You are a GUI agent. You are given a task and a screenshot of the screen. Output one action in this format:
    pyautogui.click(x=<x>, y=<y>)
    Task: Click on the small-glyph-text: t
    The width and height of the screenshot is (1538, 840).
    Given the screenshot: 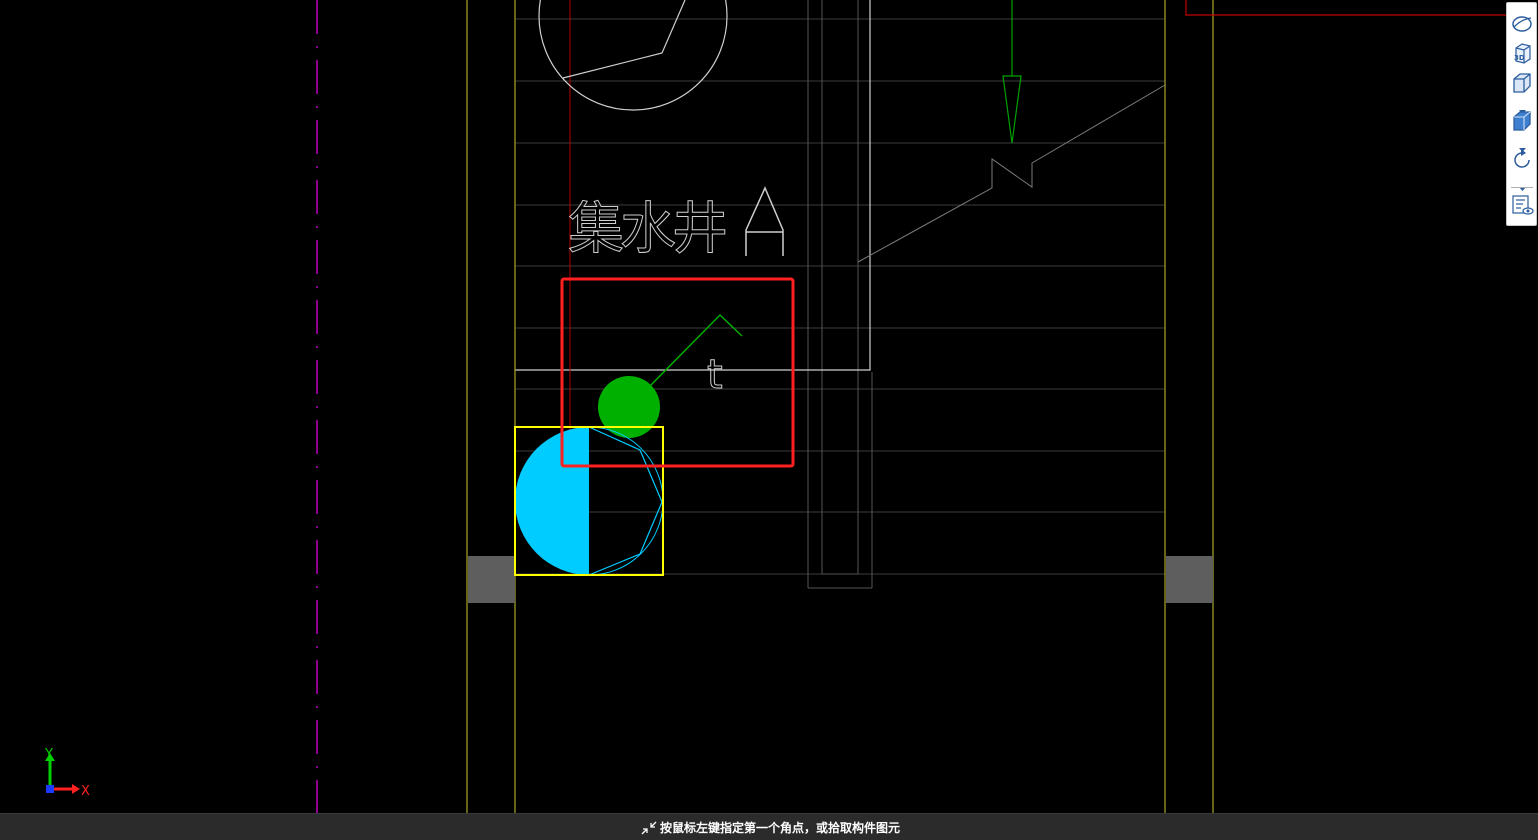 What is the action you would take?
    pyautogui.click(x=715, y=375)
    